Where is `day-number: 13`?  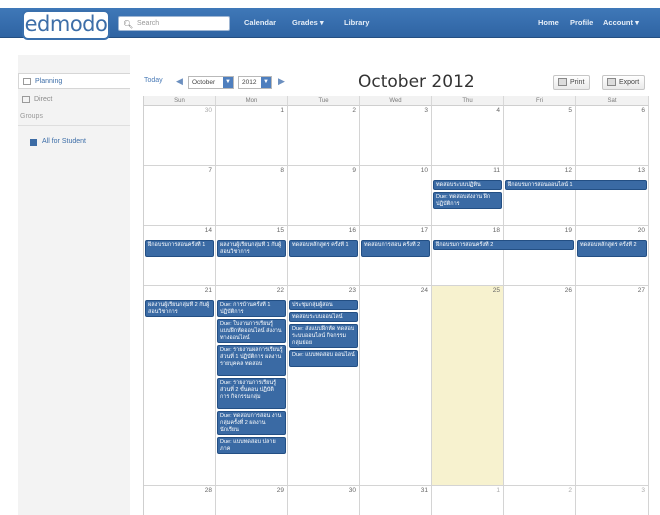 day-number: 13 is located at coordinates (641, 170).